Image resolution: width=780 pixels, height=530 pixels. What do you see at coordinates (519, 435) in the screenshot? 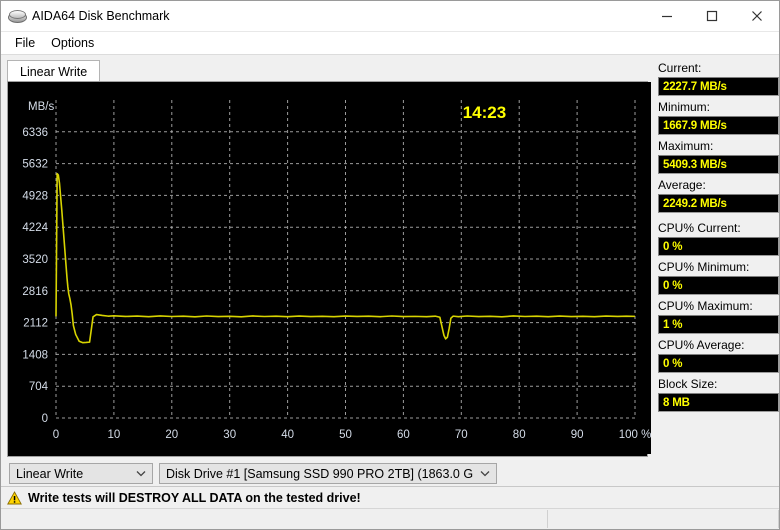
I see `x-axis-tick-label: 80` at bounding box center [519, 435].